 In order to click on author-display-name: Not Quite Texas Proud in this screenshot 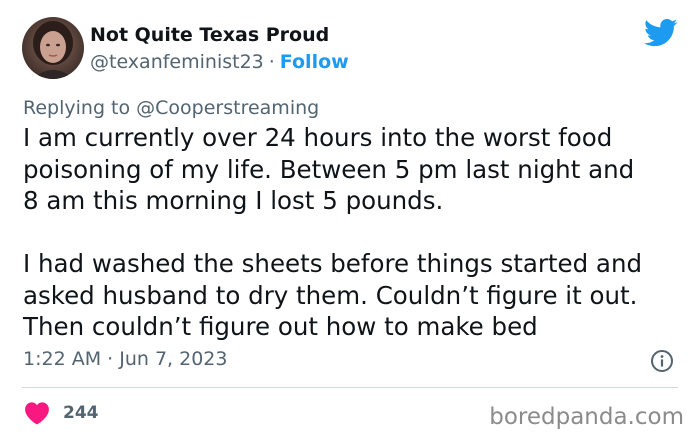, I will do `click(209, 35)`.